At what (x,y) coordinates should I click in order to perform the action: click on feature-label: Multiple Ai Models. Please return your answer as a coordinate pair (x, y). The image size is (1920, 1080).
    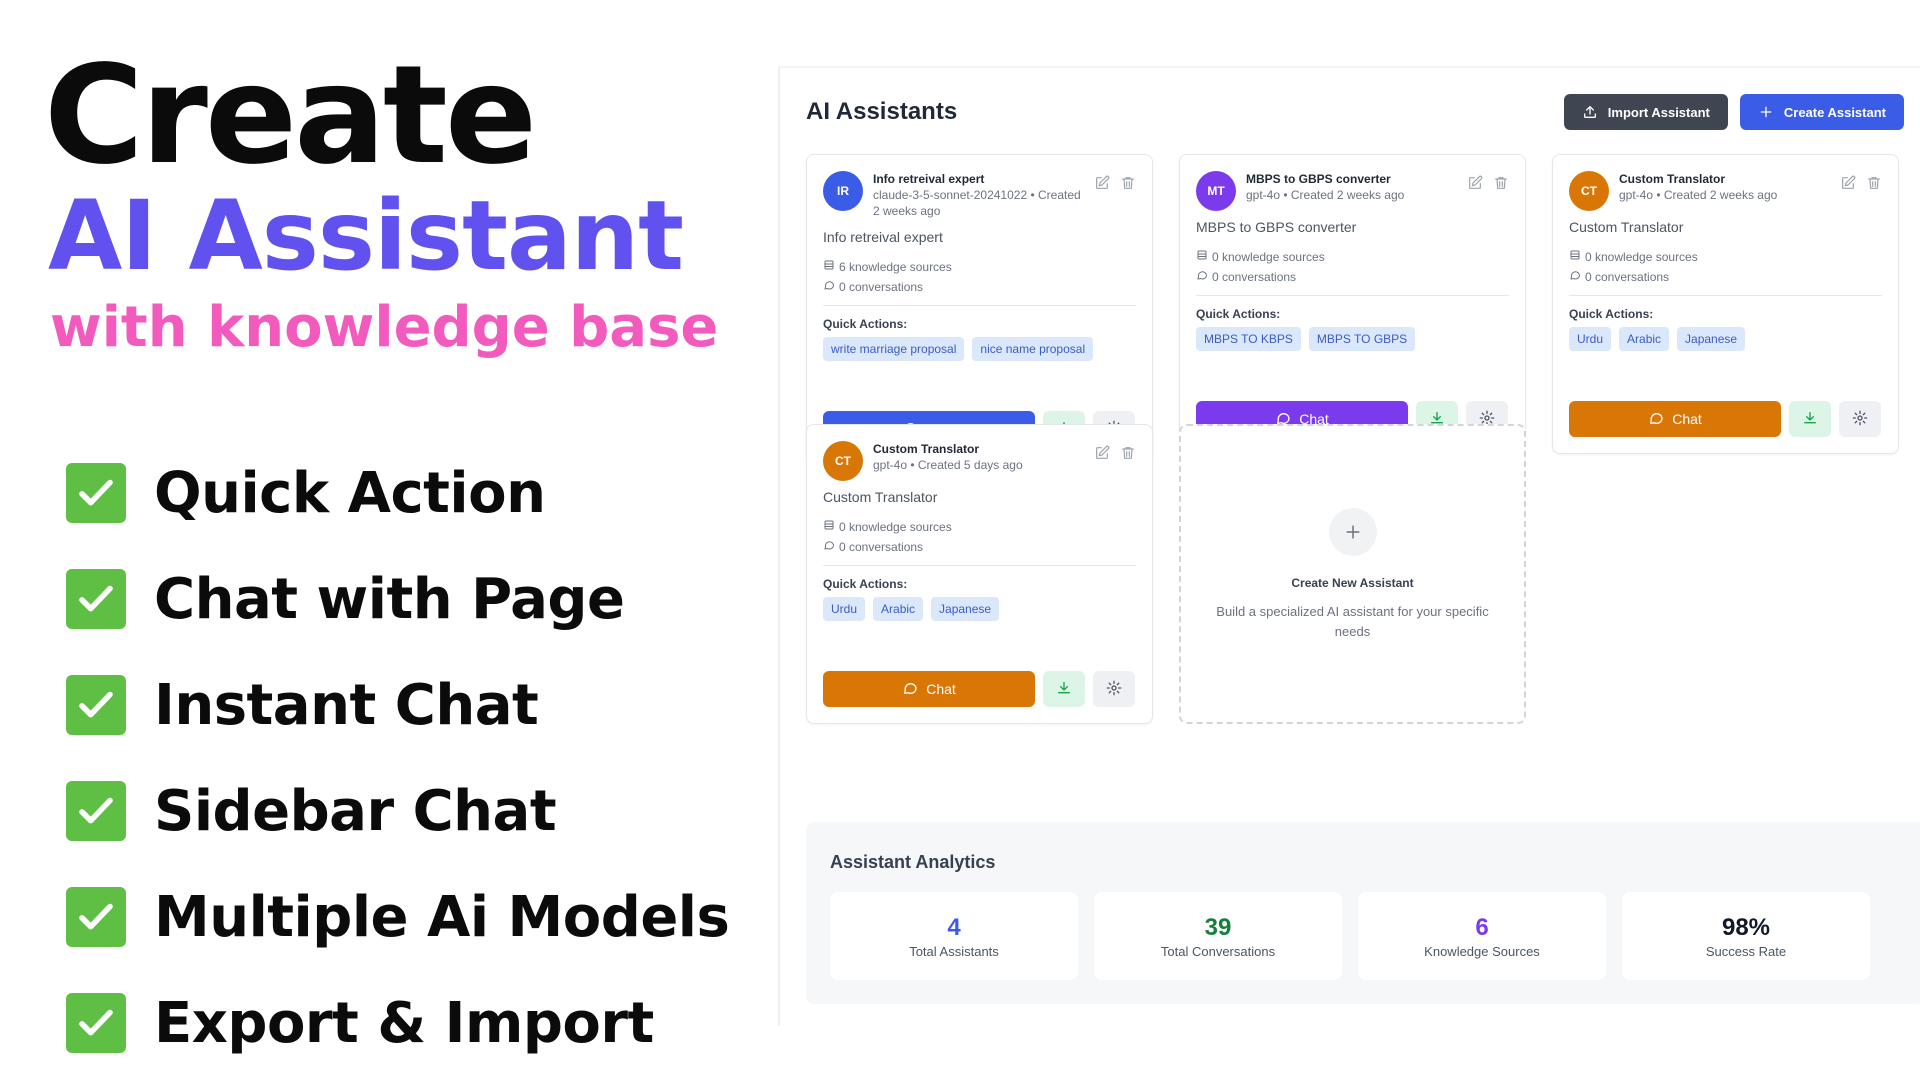
    Looking at the image, I should click on (442, 917).